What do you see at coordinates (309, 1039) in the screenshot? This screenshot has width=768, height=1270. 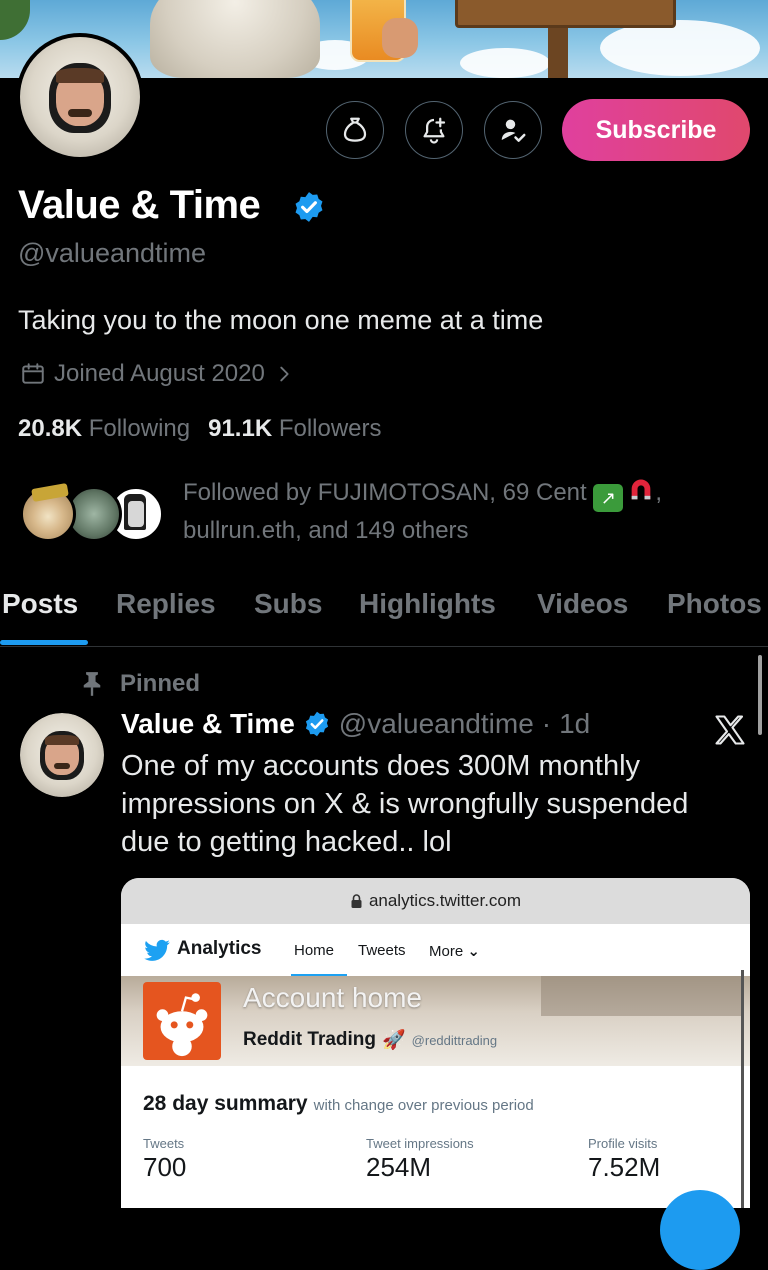 I see `analytics-account-name: Reddit Trading` at bounding box center [309, 1039].